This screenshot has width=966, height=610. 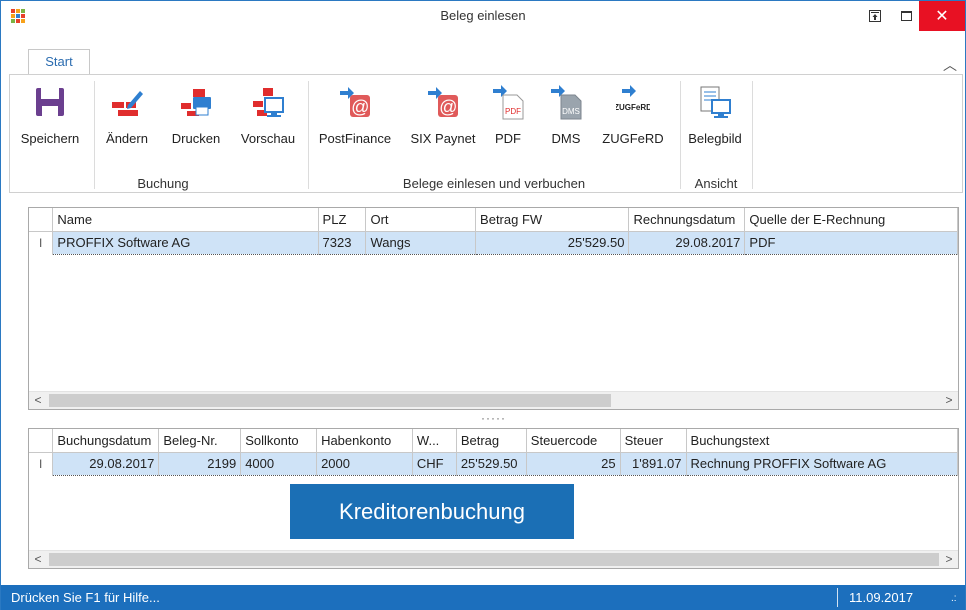 I want to click on postfinance-button: @ PostFinance, so click(x=355, y=120).